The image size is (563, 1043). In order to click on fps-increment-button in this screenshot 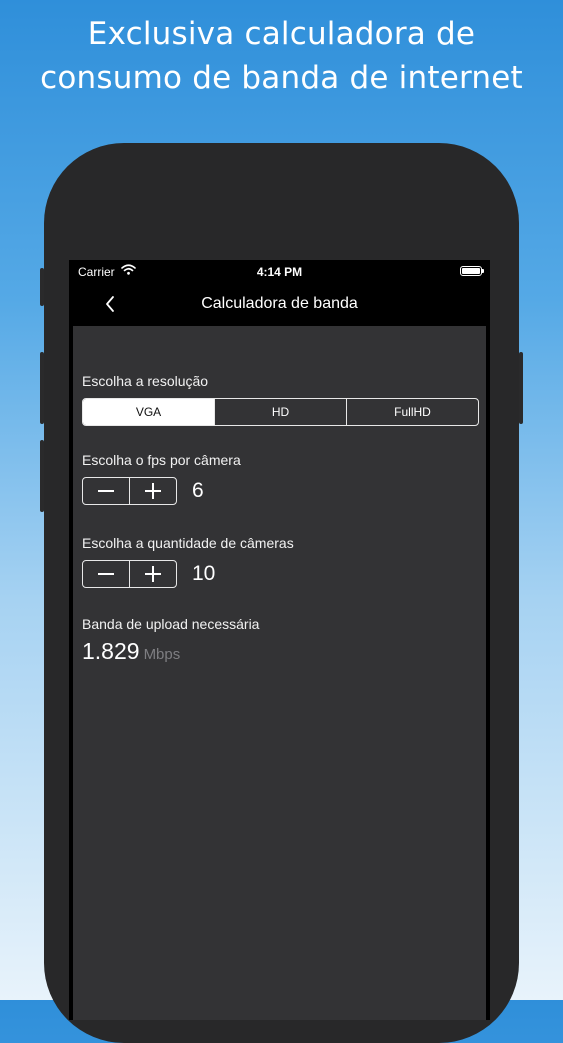, I will do `click(152, 491)`.